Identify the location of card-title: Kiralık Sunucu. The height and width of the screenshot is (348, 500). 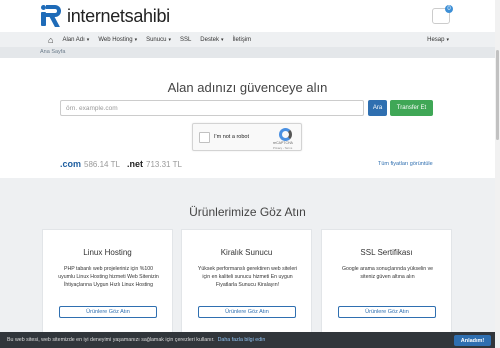
(246, 252).